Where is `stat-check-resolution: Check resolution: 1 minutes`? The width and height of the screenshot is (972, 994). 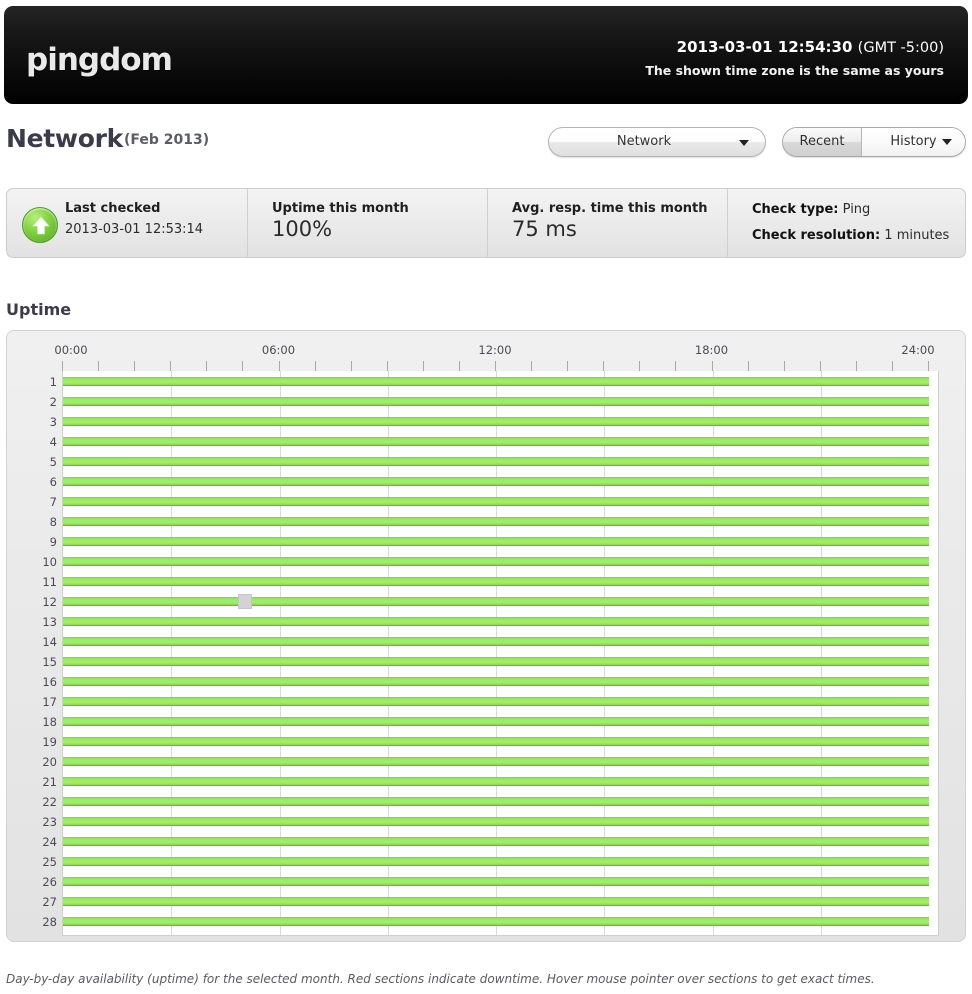 stat-check-resolution: Check resolution: 1 minutes is located at coordinates (858, 235).